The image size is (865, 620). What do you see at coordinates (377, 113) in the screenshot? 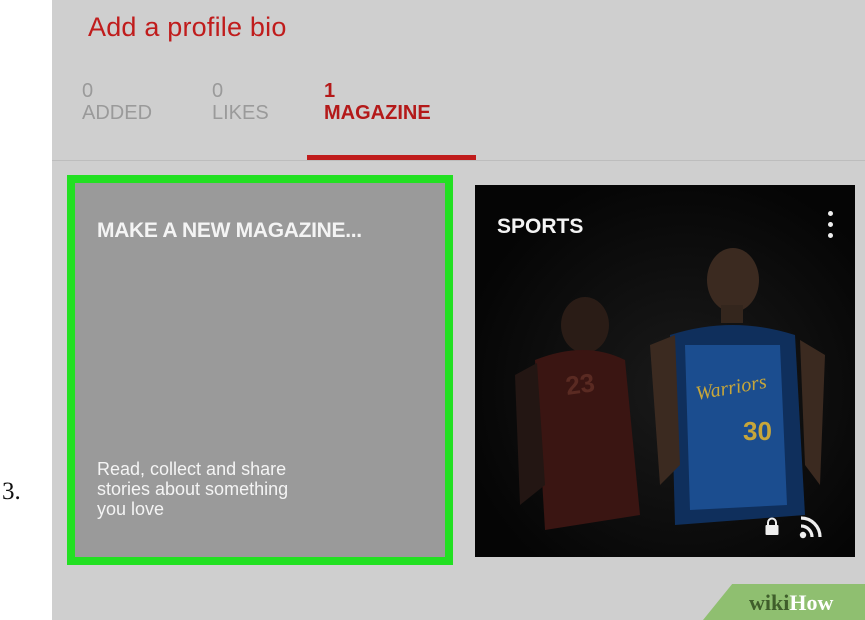
I see `magazine-label: MAGAZINE` at bounding box center [377, 113].